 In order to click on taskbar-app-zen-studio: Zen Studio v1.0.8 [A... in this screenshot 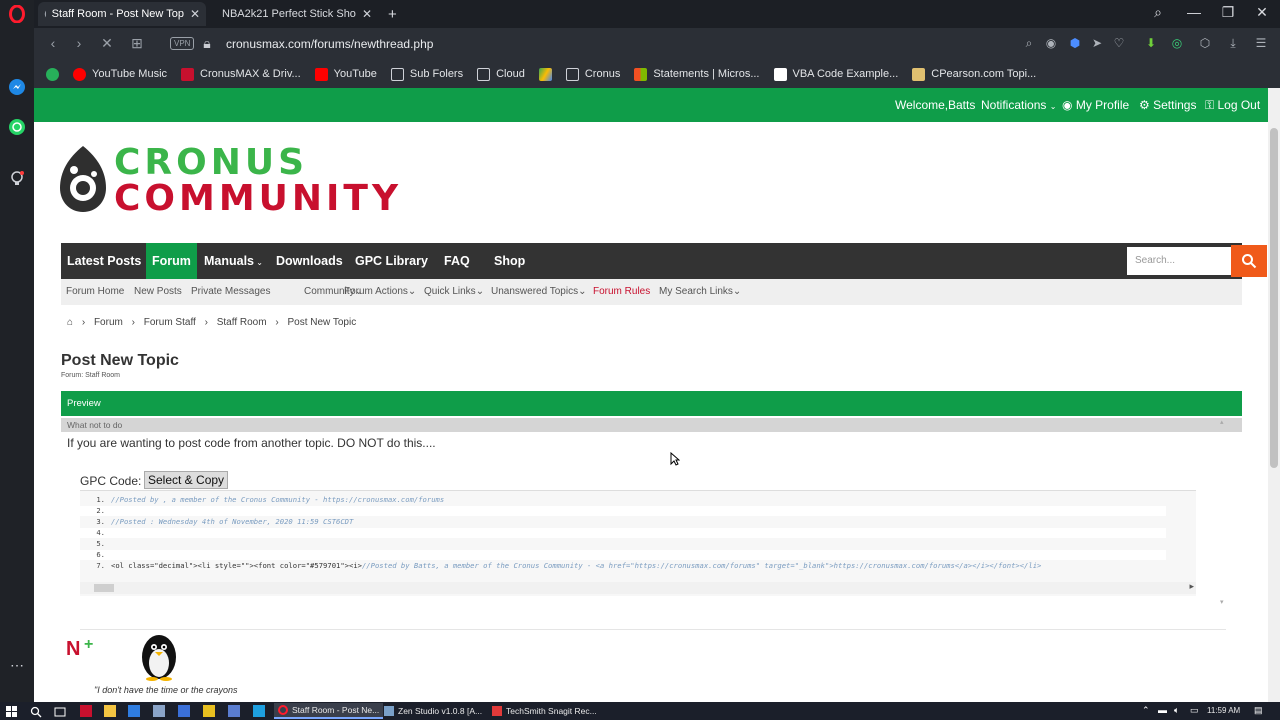, I will do `click(433, 711)`.